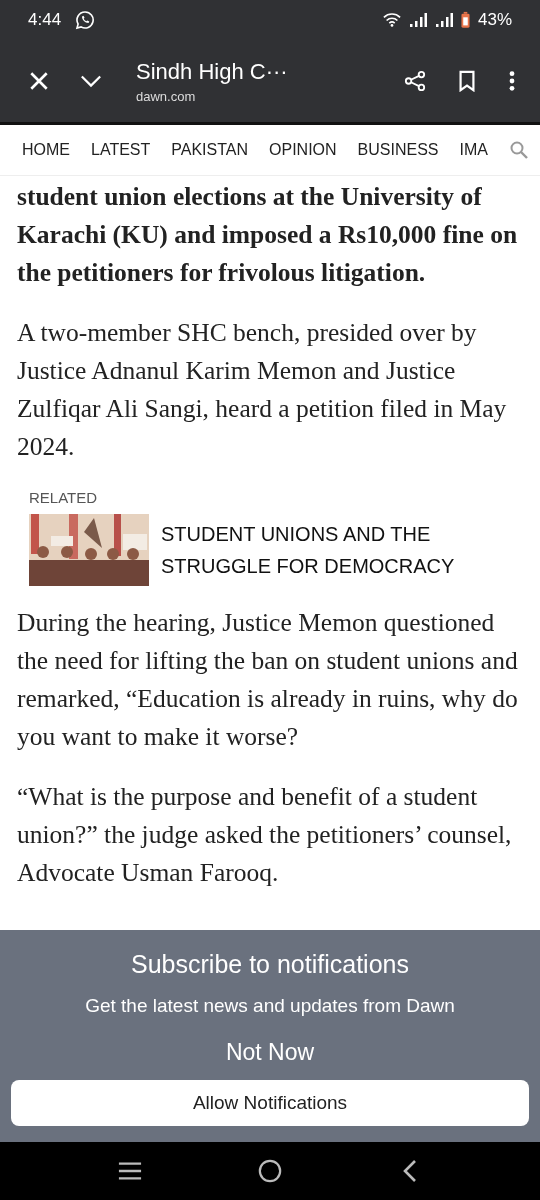  What do you see at coordinates (268, 235) in the screenshot?
I see `article-lead: student union elections at the University of Karachi (KU) and imposed a Rs10,000 fine on the petitioners for frivolous litigation.` at bounding box center [268, 235].